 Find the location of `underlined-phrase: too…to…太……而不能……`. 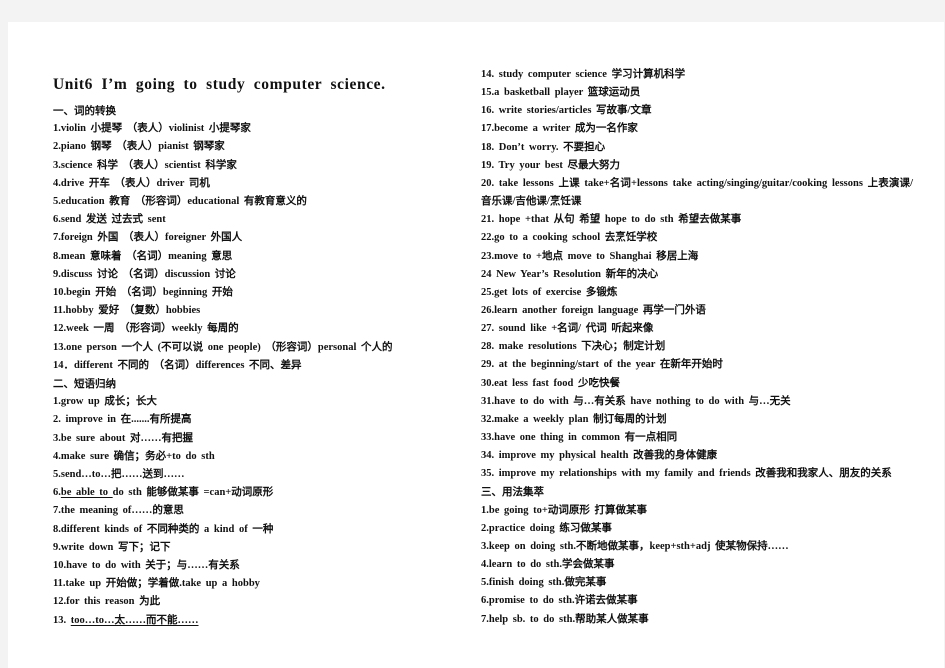

underlined-phrase: too…to…太……而不能…… is located at coordinates (134, 620).